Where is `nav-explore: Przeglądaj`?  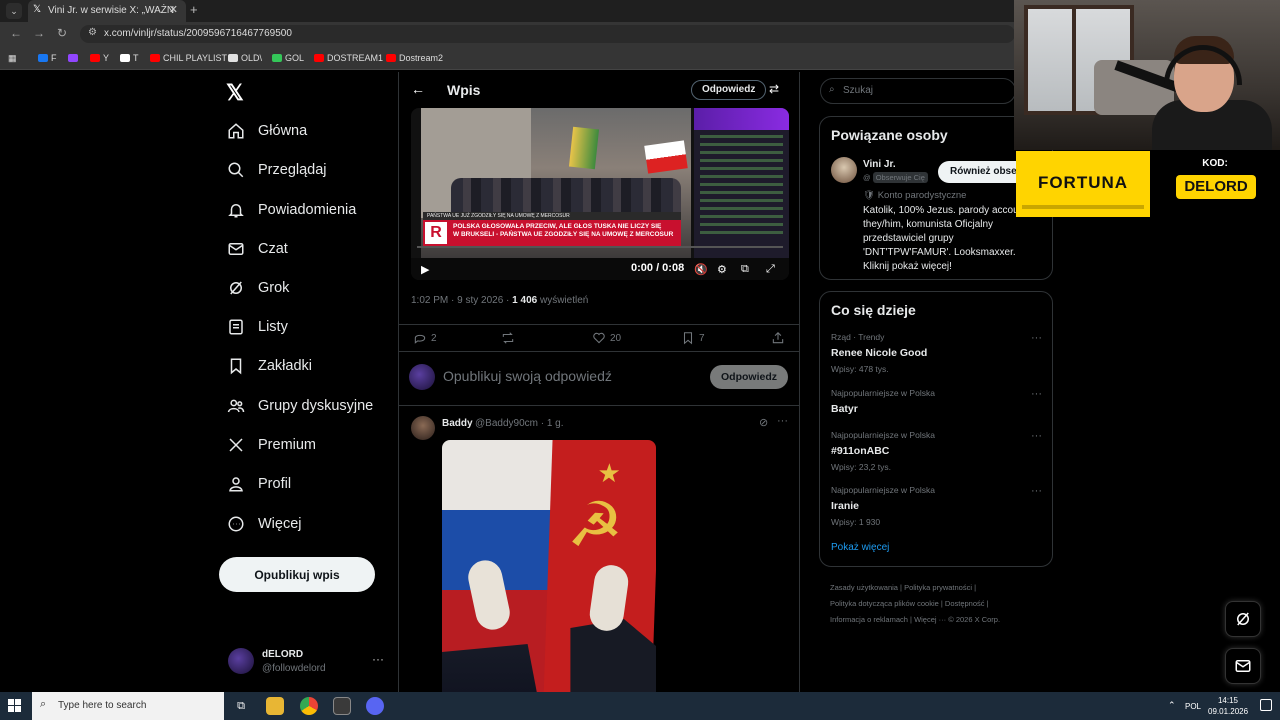
nav-explore: Przeglądaj is located at coordinates (276, 170).